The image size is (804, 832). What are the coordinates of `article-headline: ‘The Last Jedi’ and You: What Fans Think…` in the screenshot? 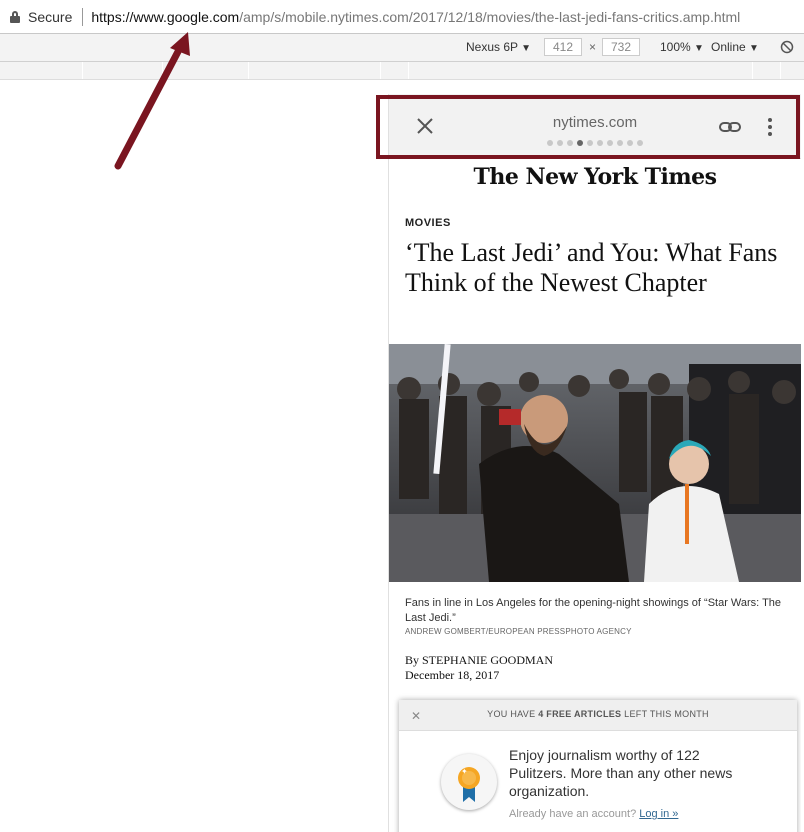 It's located at (591, 267).